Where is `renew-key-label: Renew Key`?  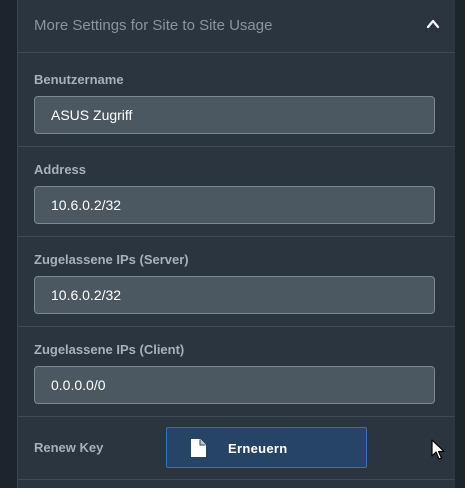
renew-key-label: Renew Key is located at coordinates (69, 447).